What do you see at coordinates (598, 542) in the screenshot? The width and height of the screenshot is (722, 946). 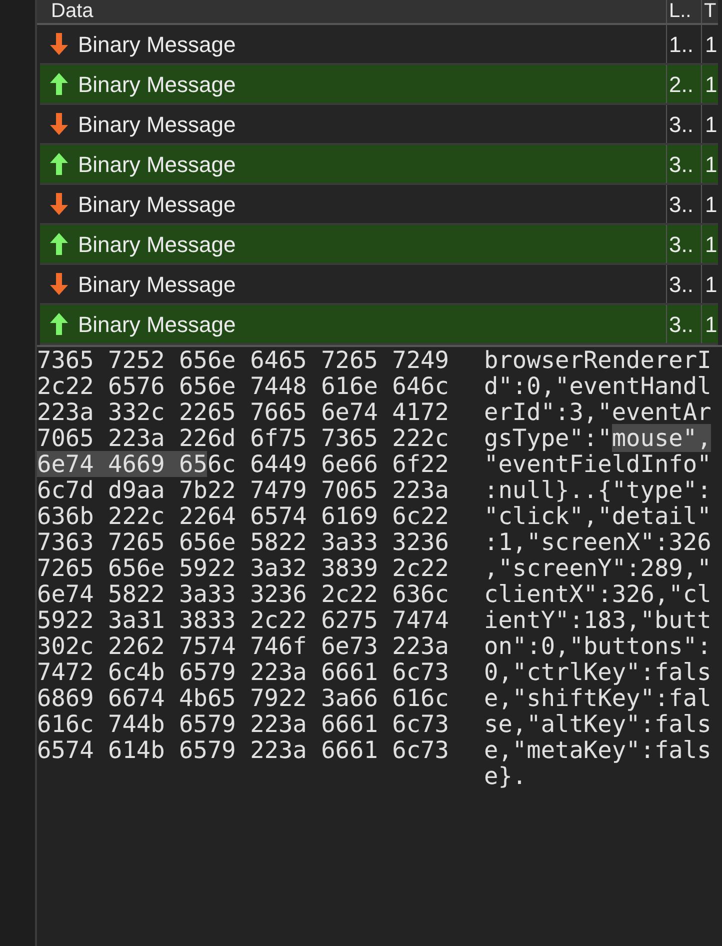 I see `ascii-text: :1,"screenX":326` at bounding box center [598, 542].